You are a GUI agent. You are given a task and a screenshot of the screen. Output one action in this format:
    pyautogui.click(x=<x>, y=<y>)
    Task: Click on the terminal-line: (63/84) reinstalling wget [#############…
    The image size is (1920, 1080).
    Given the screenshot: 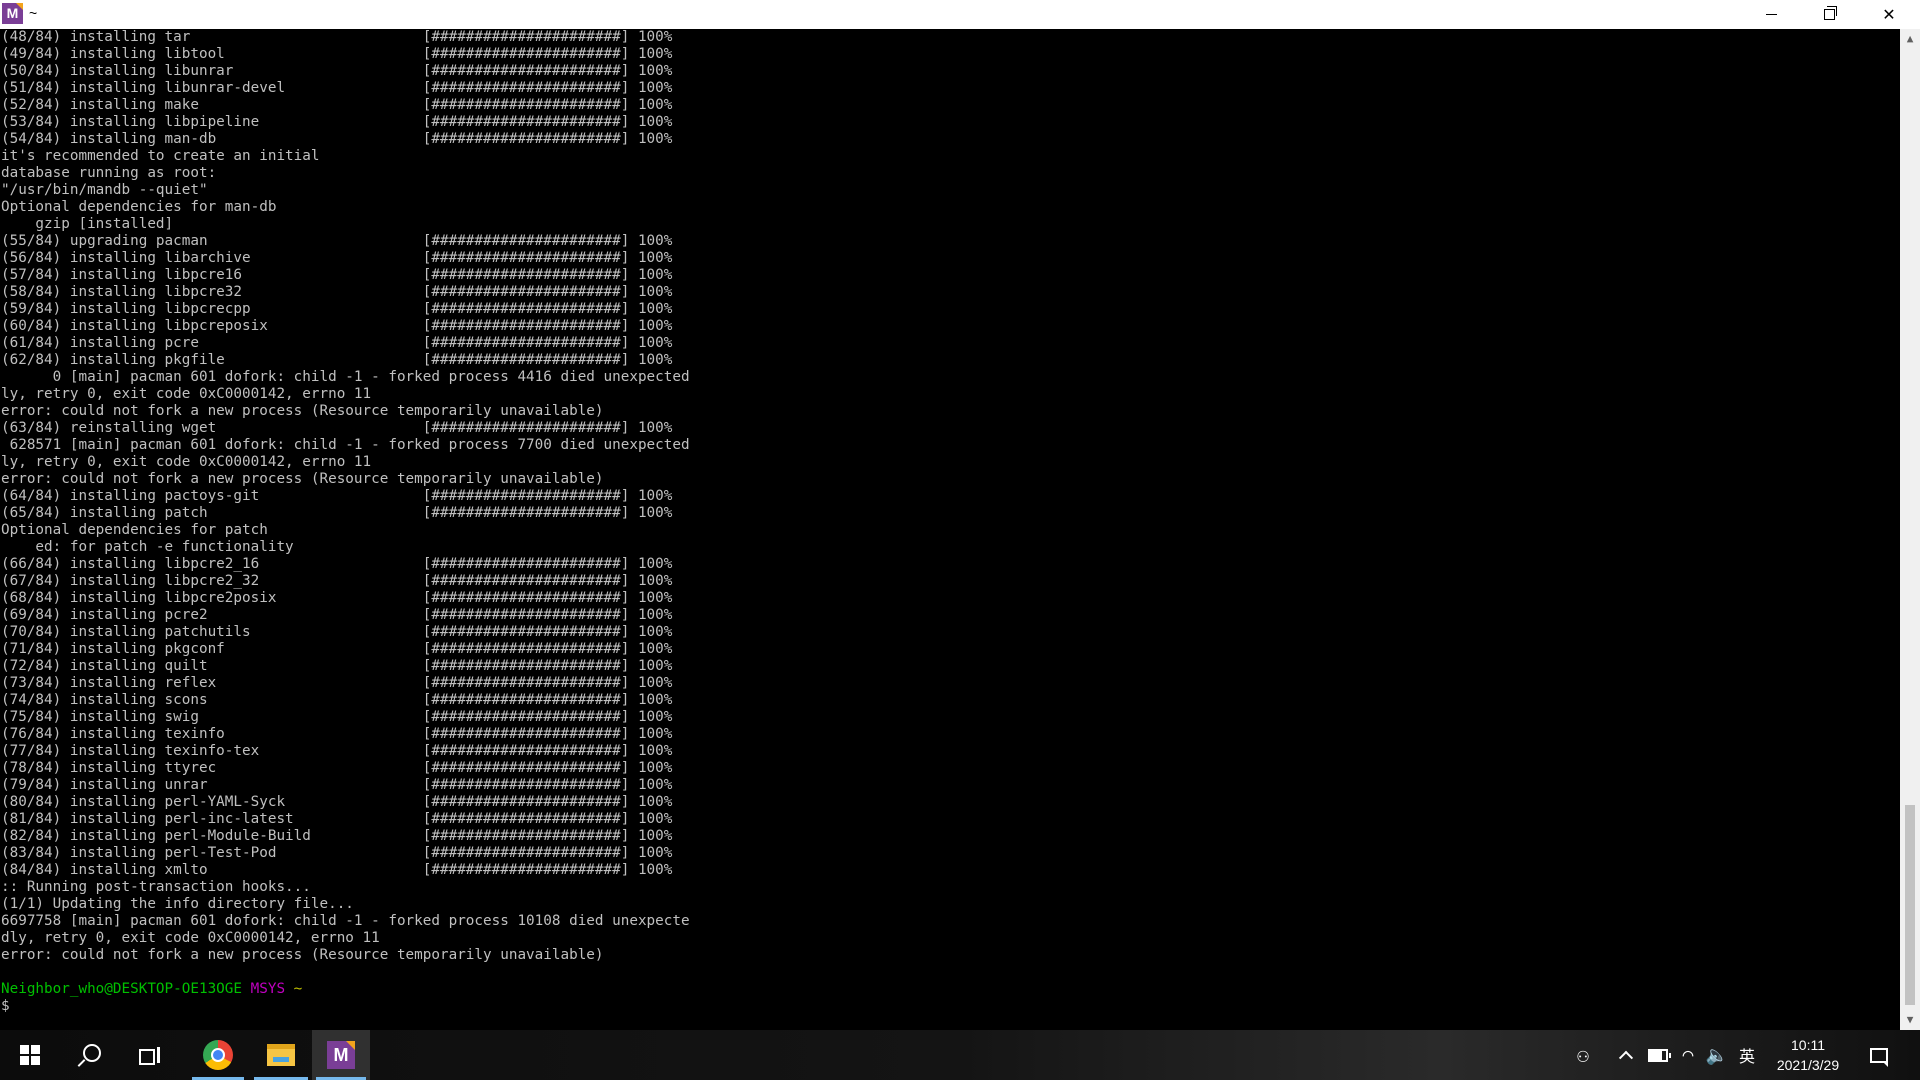 What is the action you would take?
    pyautogui.click(x=337, y=428)
    